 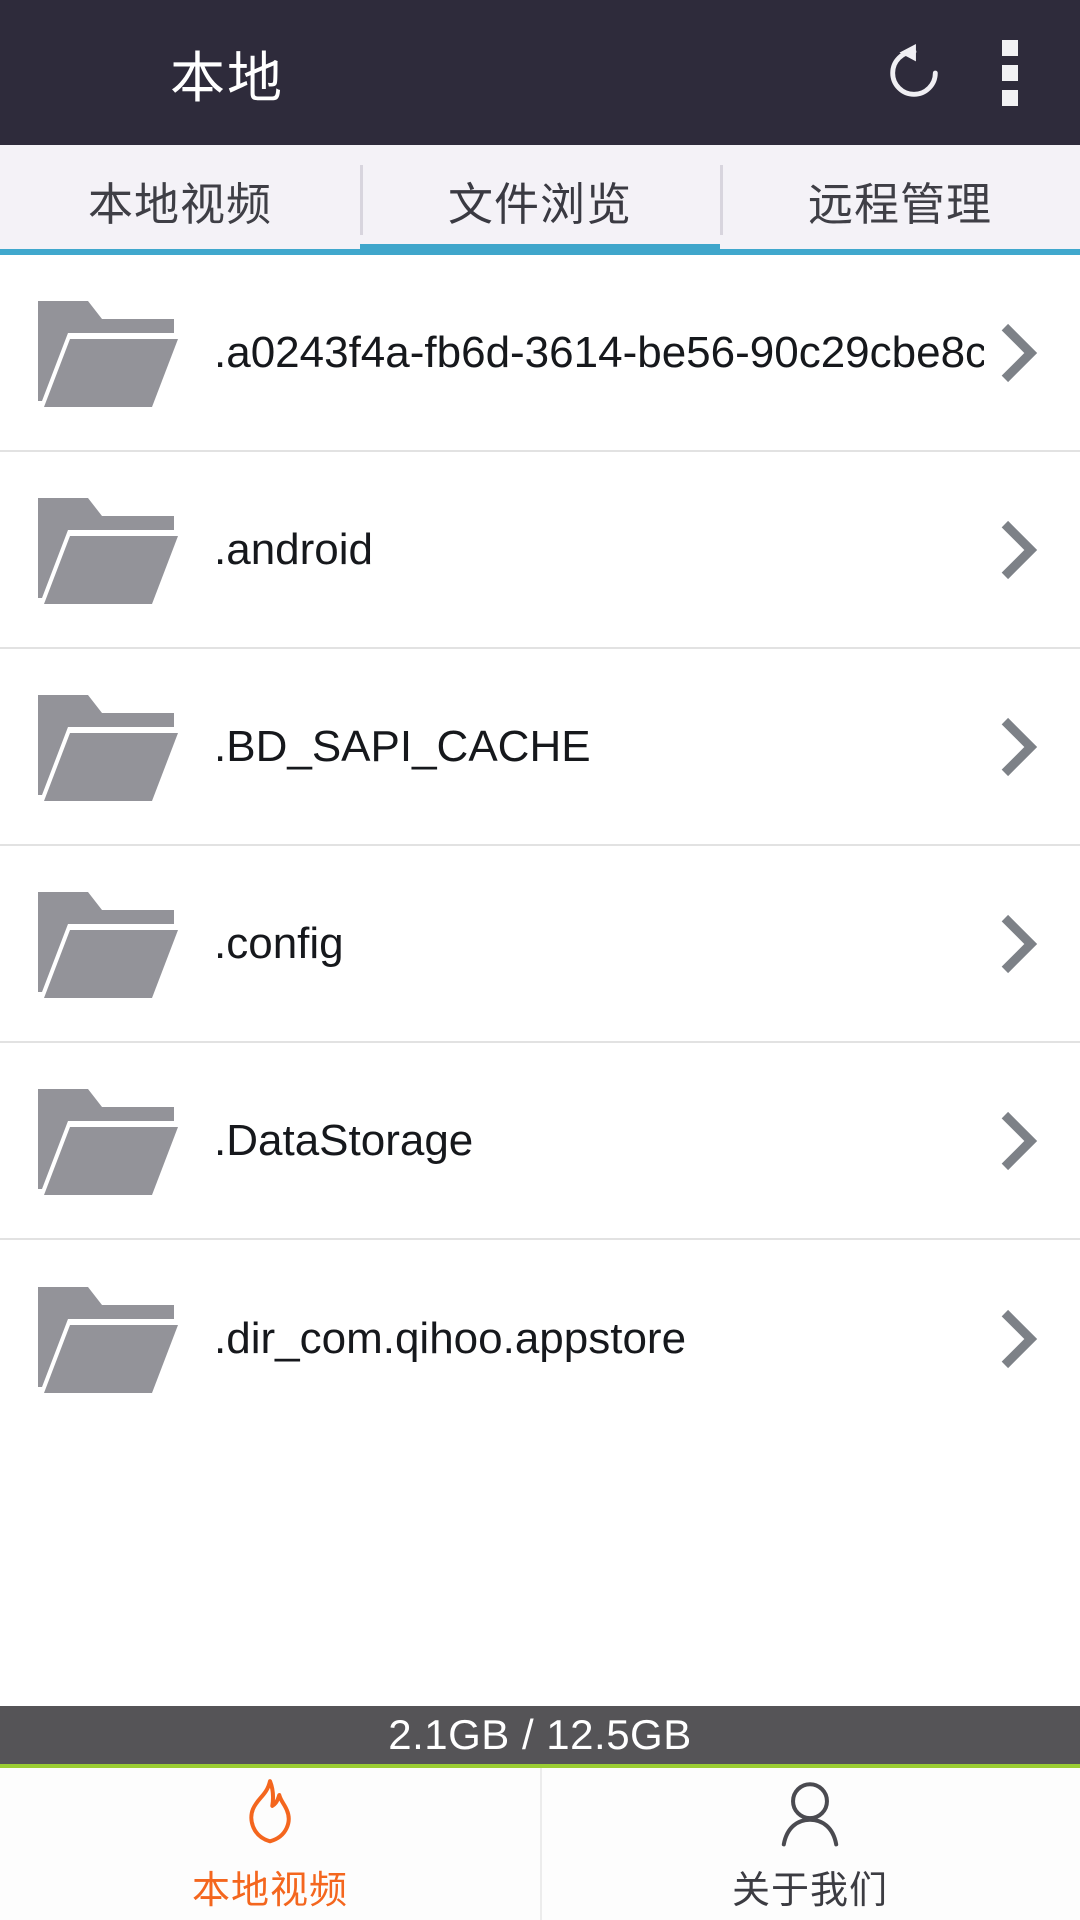 What do you see at coordinates (450, 1338) in the screenshot?
I see `file-name: .dir_com.qihoo.appstore` at bounding box center [450, 1338].